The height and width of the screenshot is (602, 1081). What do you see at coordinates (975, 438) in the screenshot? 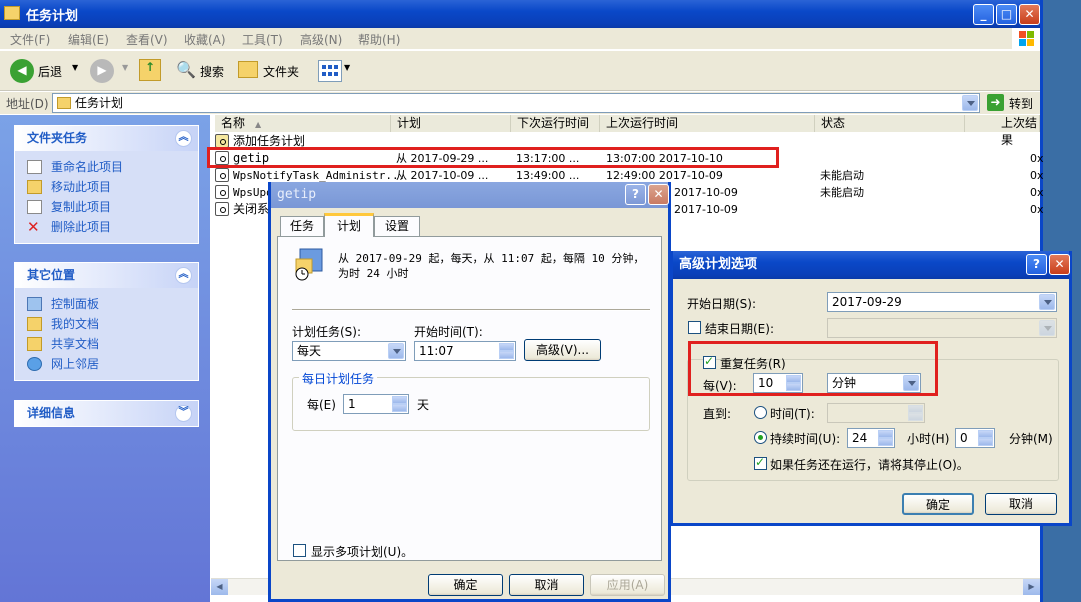
I see `duration-minutes-input: 0` at bounding box center [975, 438].